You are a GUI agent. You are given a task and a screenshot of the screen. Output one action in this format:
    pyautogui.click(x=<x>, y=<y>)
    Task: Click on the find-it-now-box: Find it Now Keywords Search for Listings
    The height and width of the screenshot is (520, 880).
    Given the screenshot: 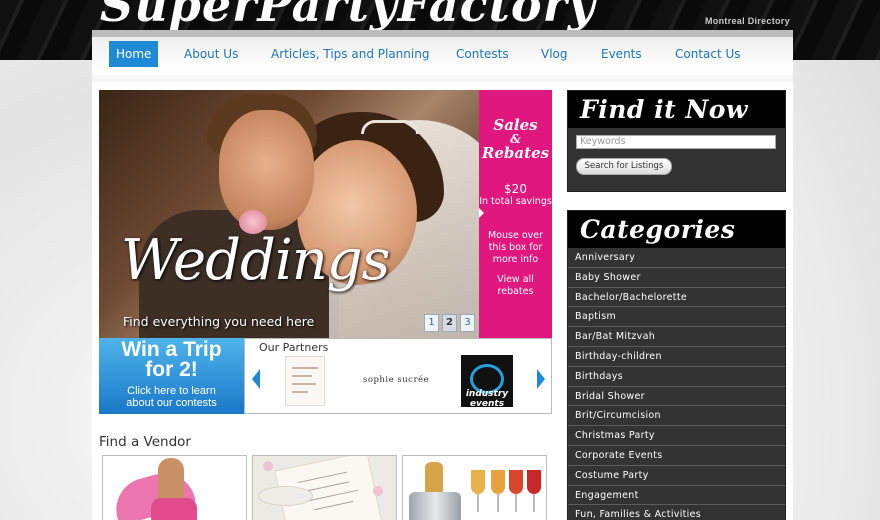 What is the action you would take?
    pyautogui.click(x=676, y=141)
    